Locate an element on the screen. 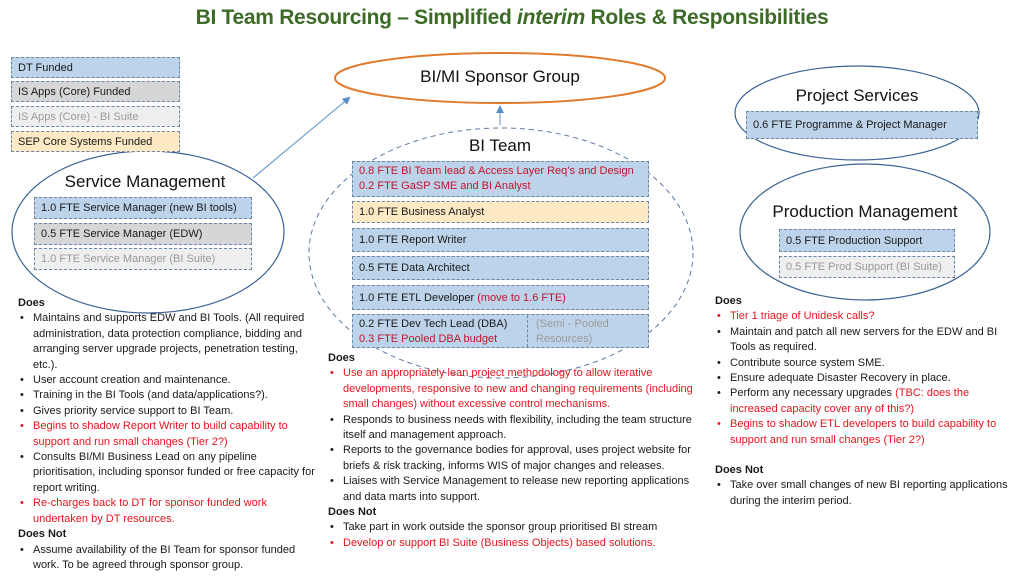 The image size is (1024, 576). legend-is-apps-bi-suite: IS Apps (Core) - BI Suite is located at coordinates (95, 116).